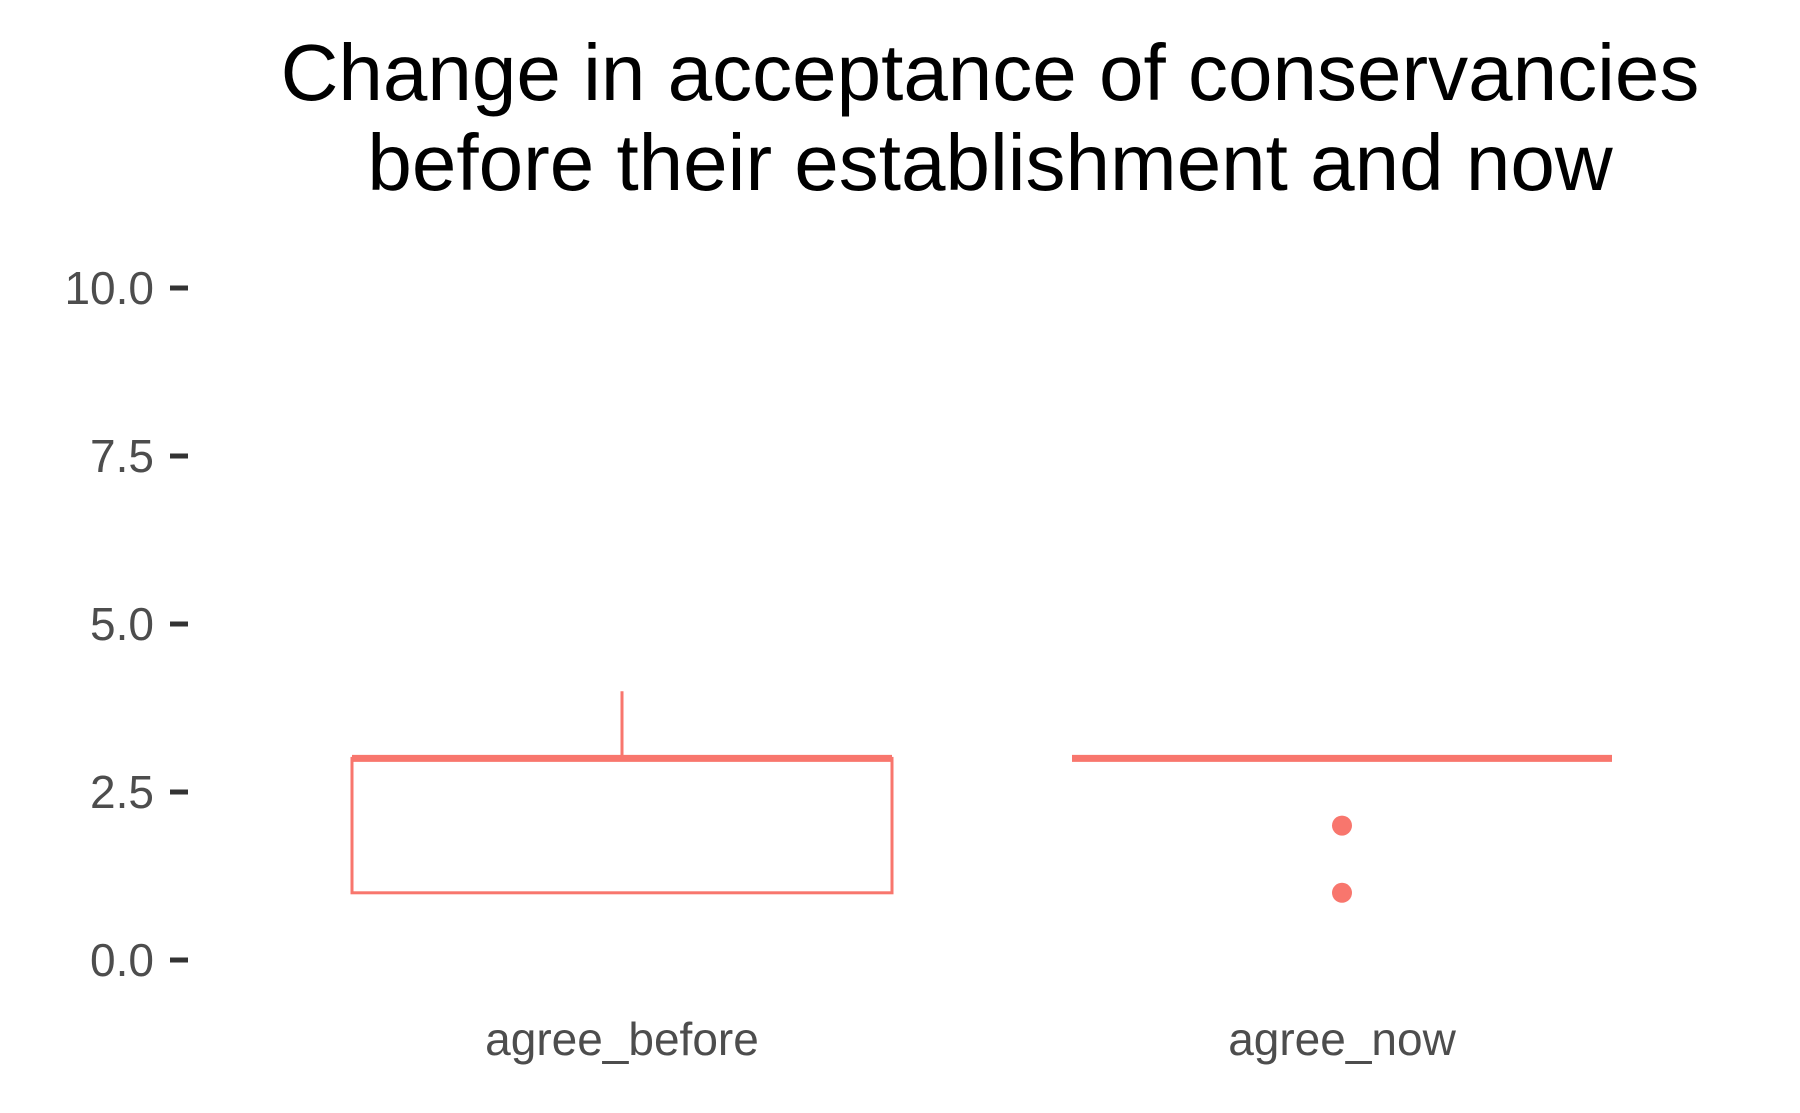 The image size is (1800, 1113). Describe the element at coordinates (122, 624) in the screenshot. I see `y-tick-label: 5.0` at that location.